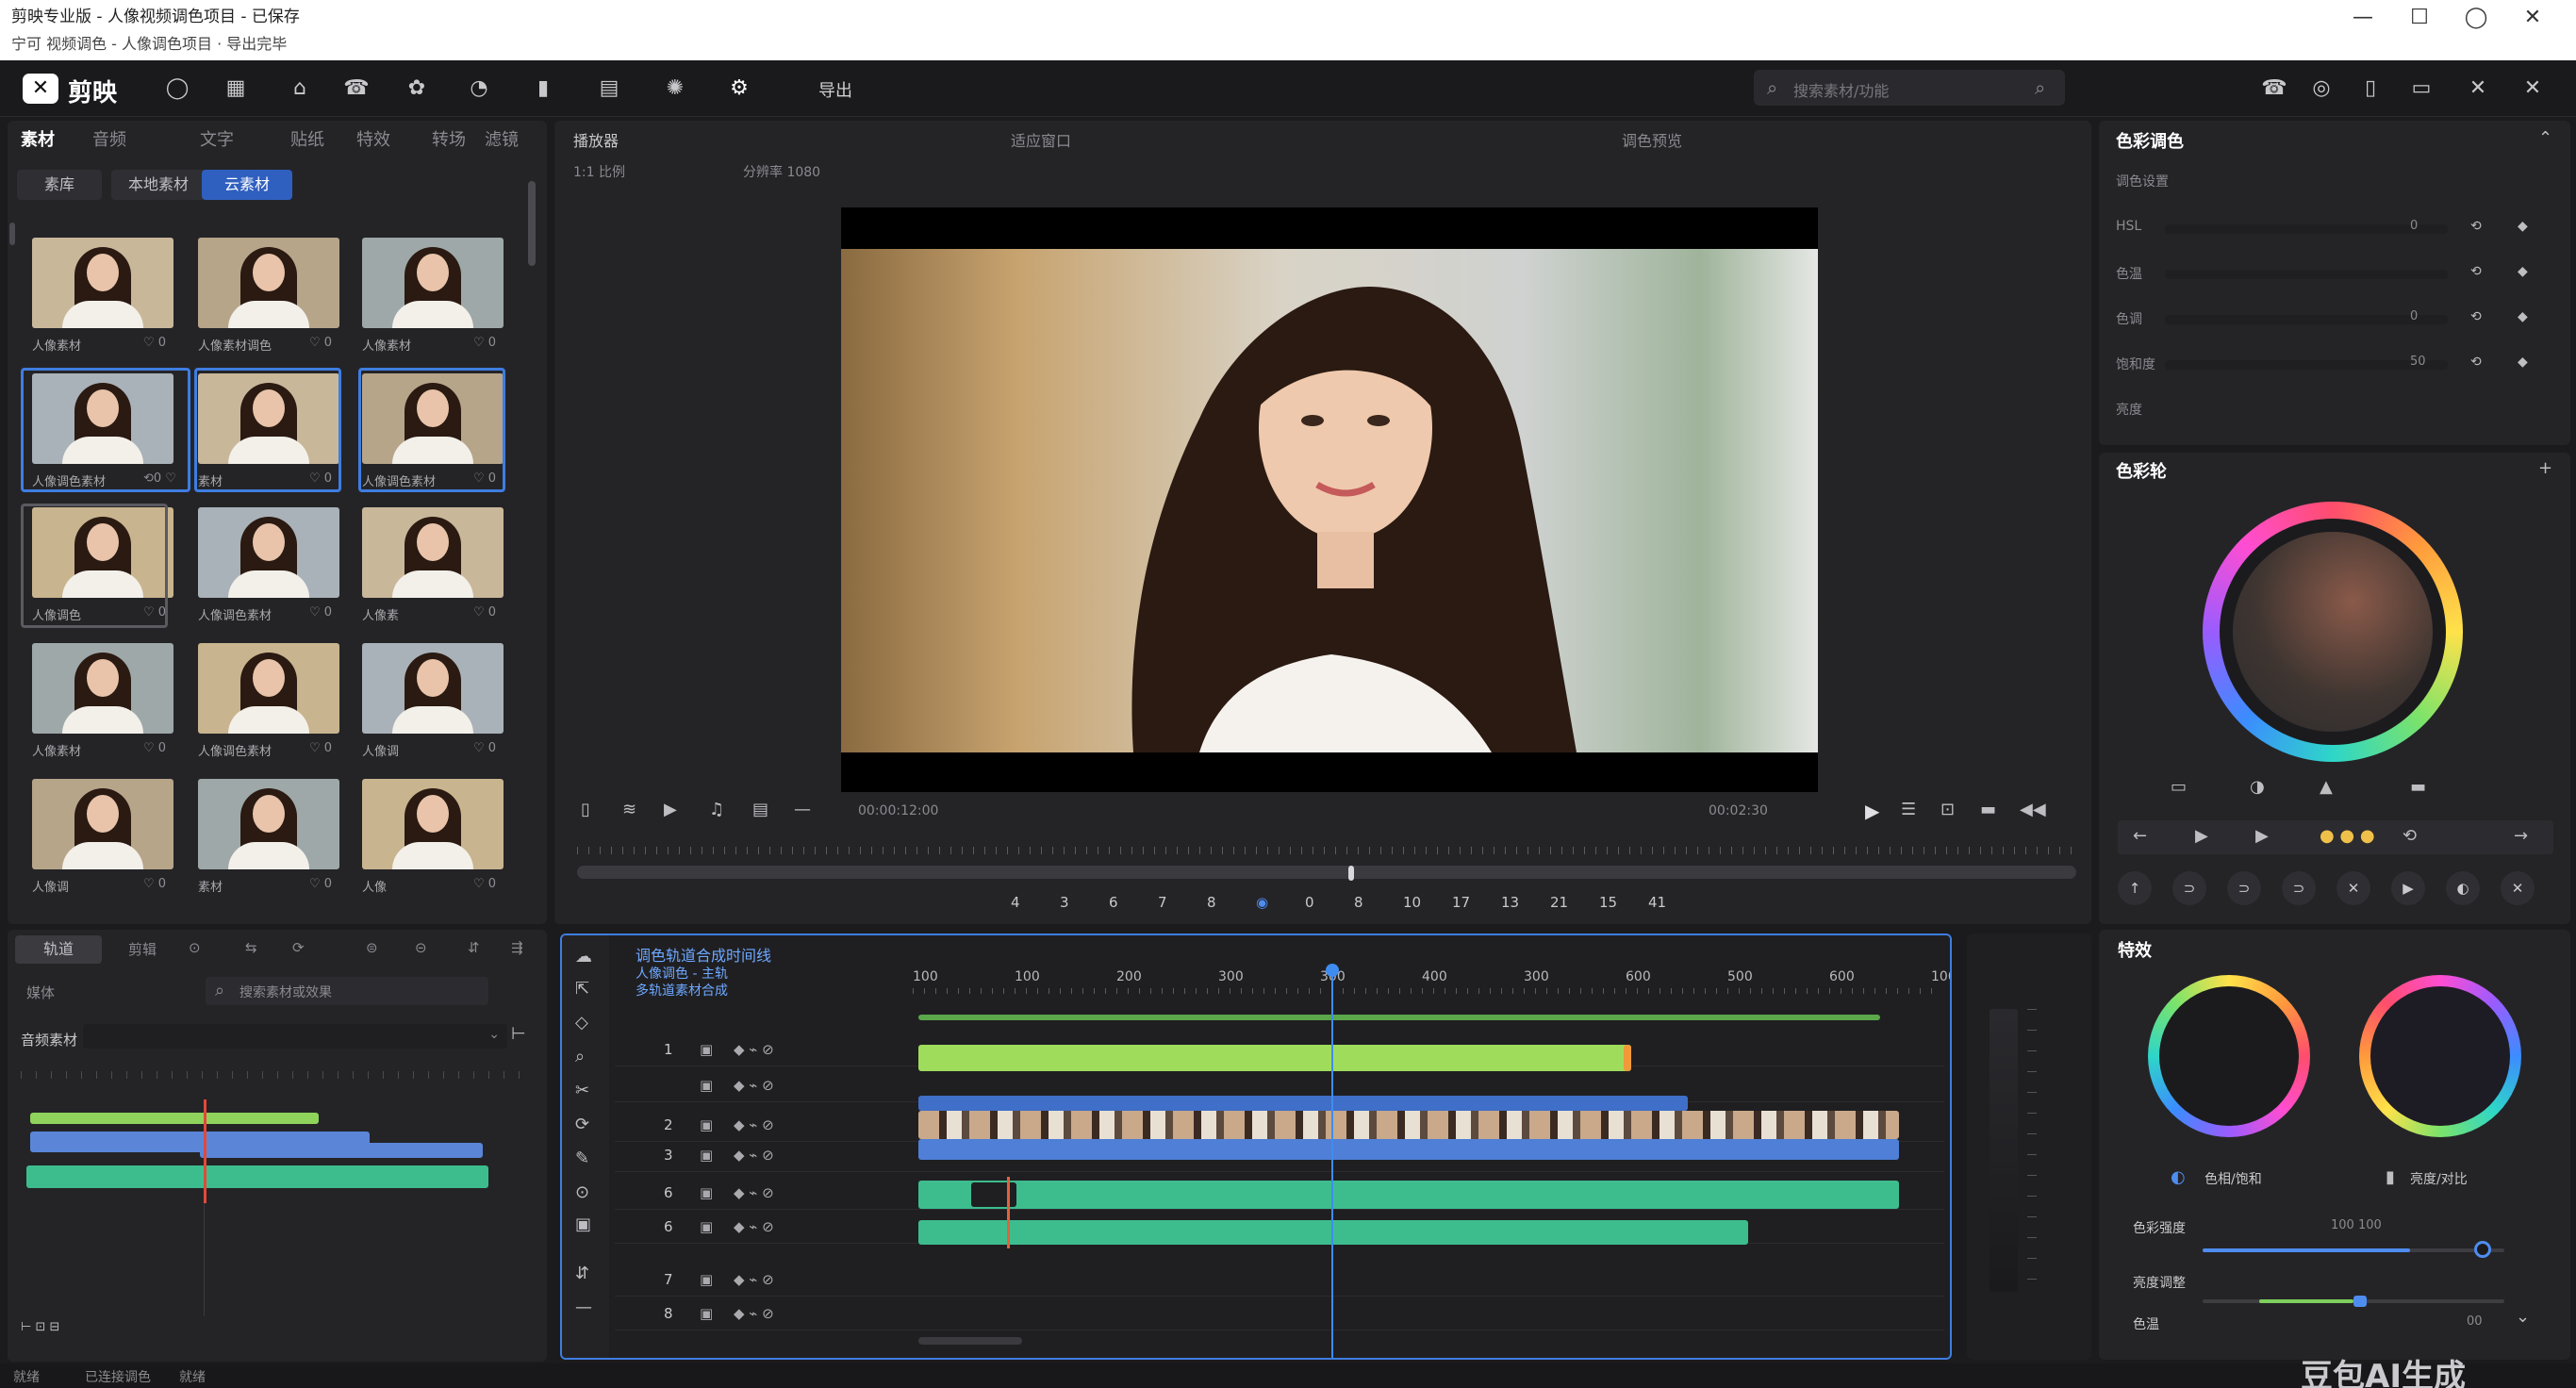 This screenshot has width=2576, height=1388. I want to click on tool-minus-icon: —, so click(583, 1307).